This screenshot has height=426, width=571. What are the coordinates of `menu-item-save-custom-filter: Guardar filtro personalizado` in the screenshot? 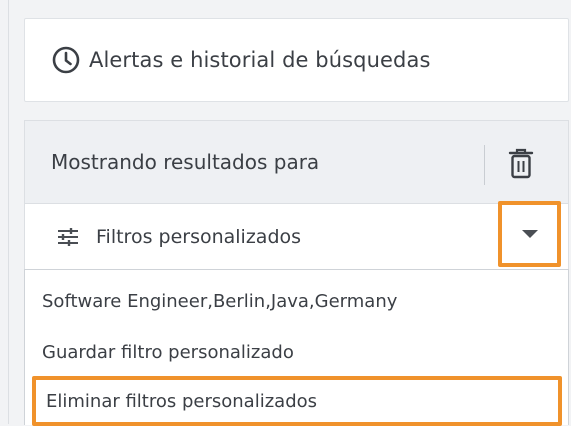 It's located at (296, 352).